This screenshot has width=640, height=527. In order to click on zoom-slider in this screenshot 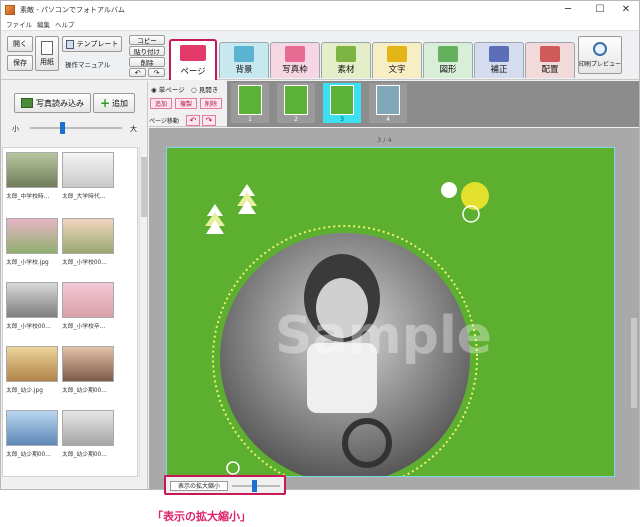, I will do `click(256, 486)`.